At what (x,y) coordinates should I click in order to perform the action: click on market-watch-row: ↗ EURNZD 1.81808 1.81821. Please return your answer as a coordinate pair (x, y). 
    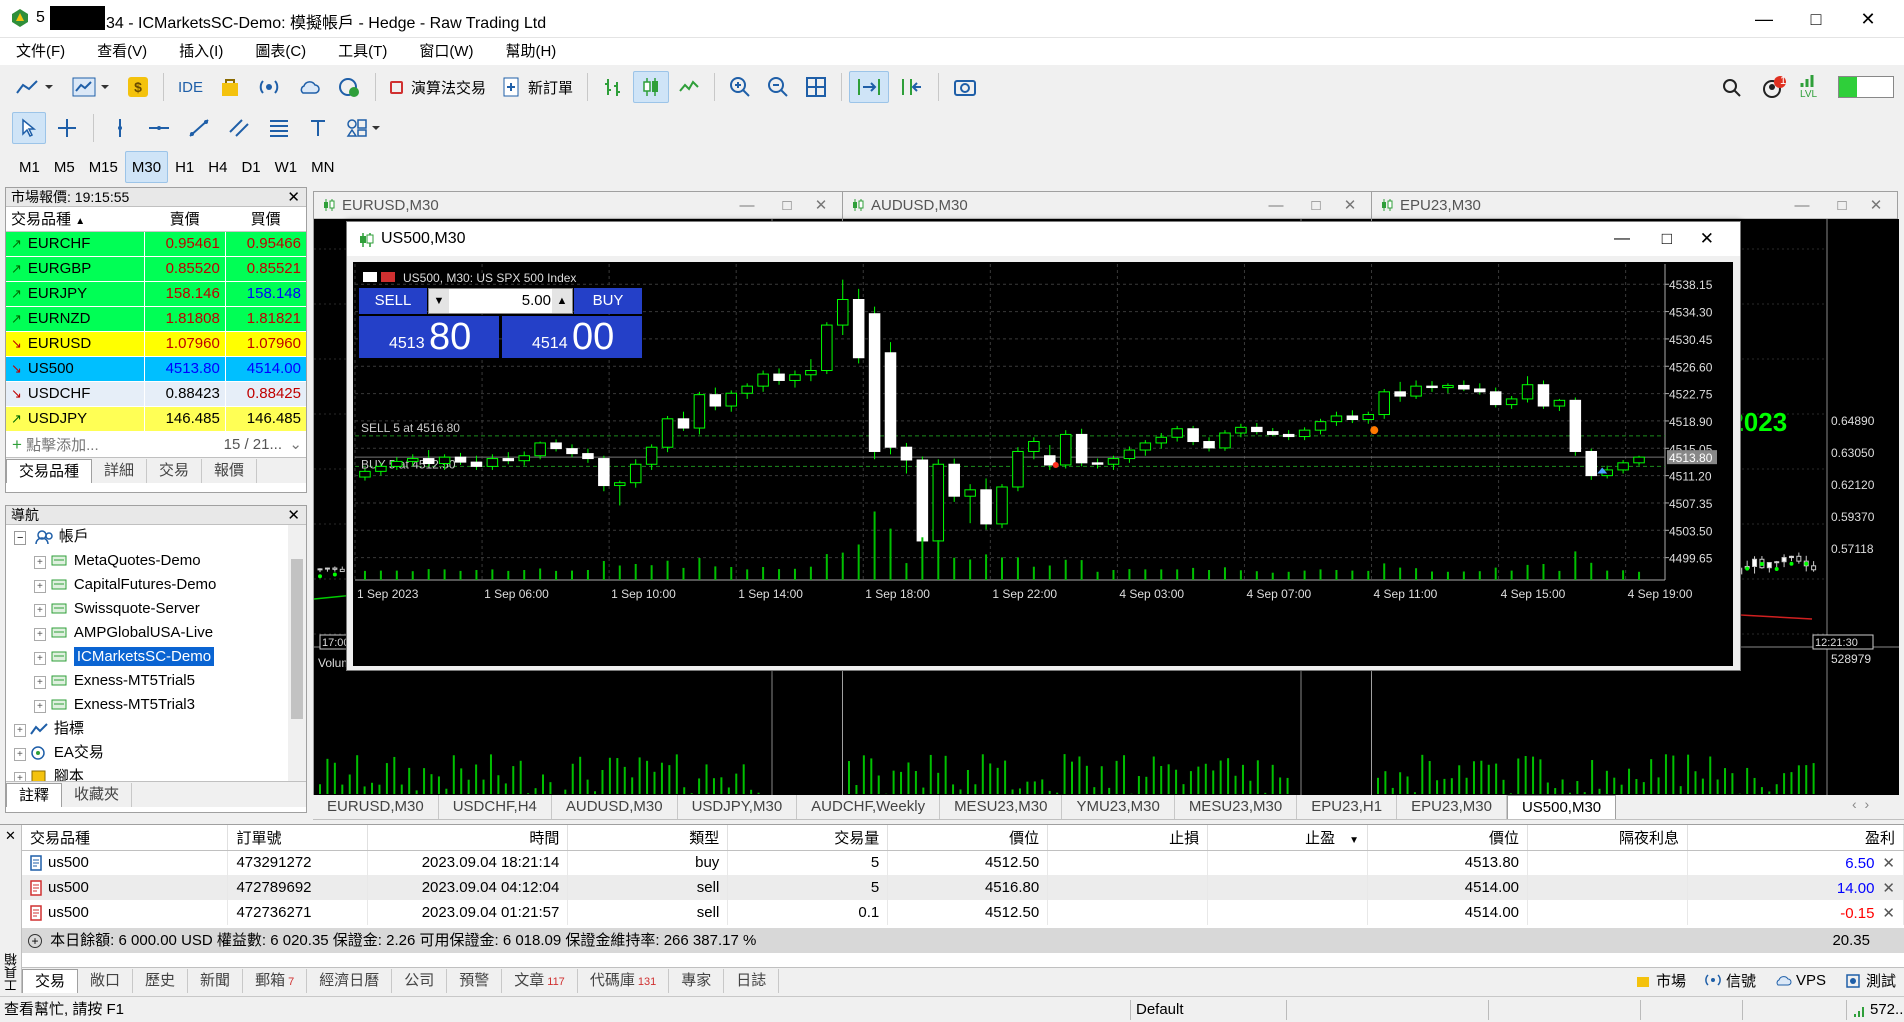
    Looking at the image, I should click on (156, 319).